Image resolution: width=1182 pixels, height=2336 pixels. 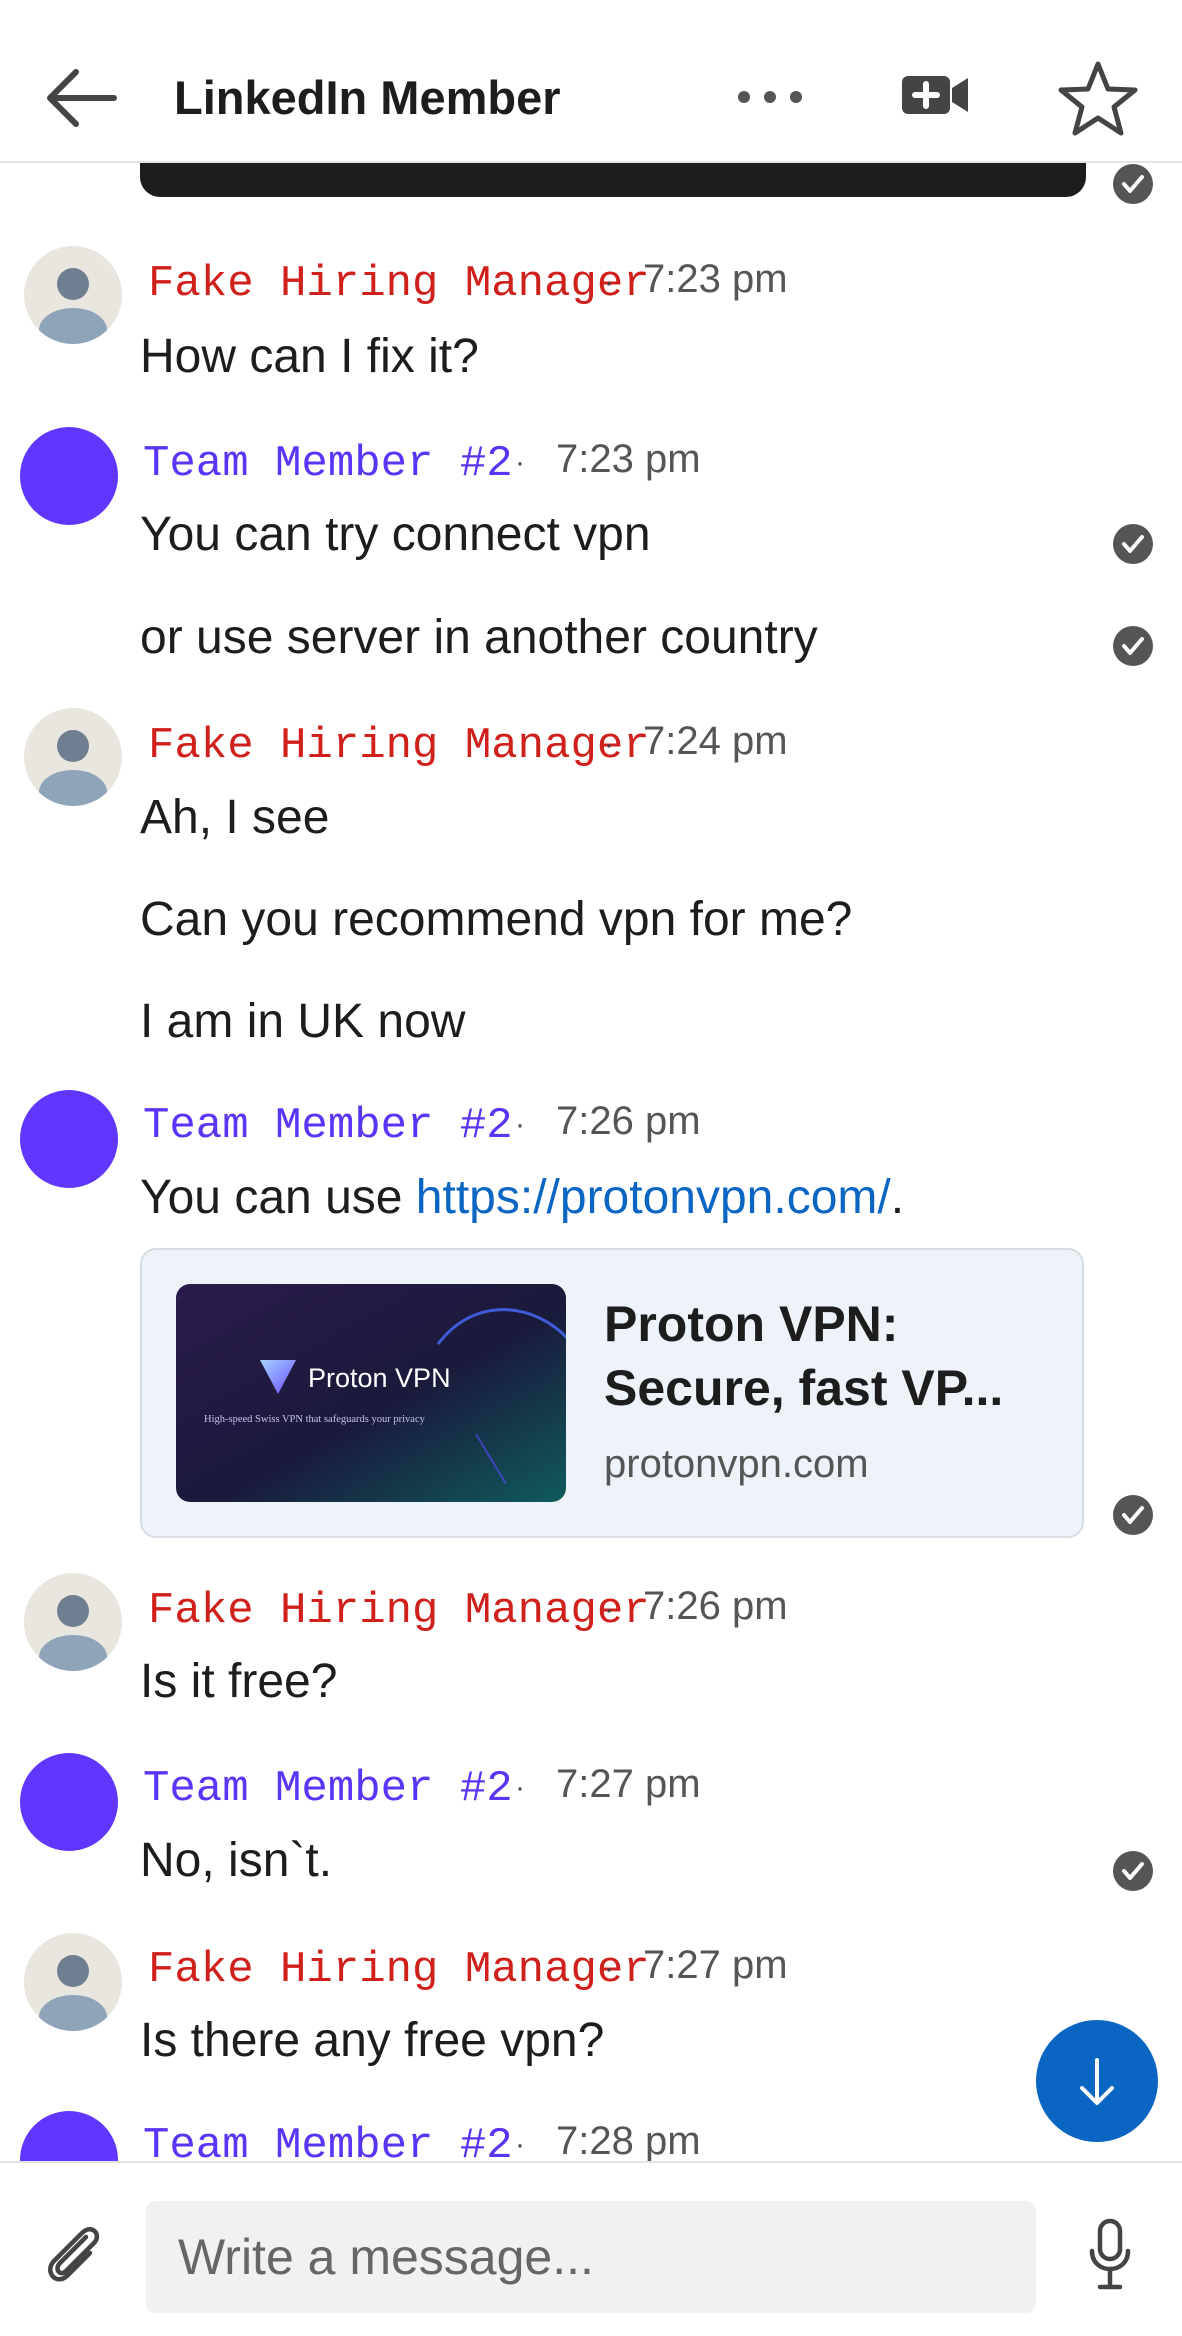 I want to click on back-button, so click(x=80, y=98).